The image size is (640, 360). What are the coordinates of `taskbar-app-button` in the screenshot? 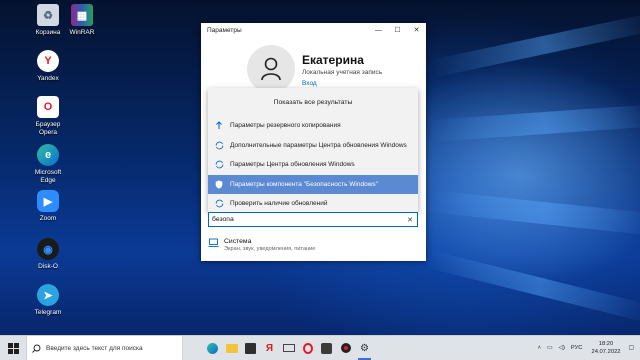 It's located at (326, 348).